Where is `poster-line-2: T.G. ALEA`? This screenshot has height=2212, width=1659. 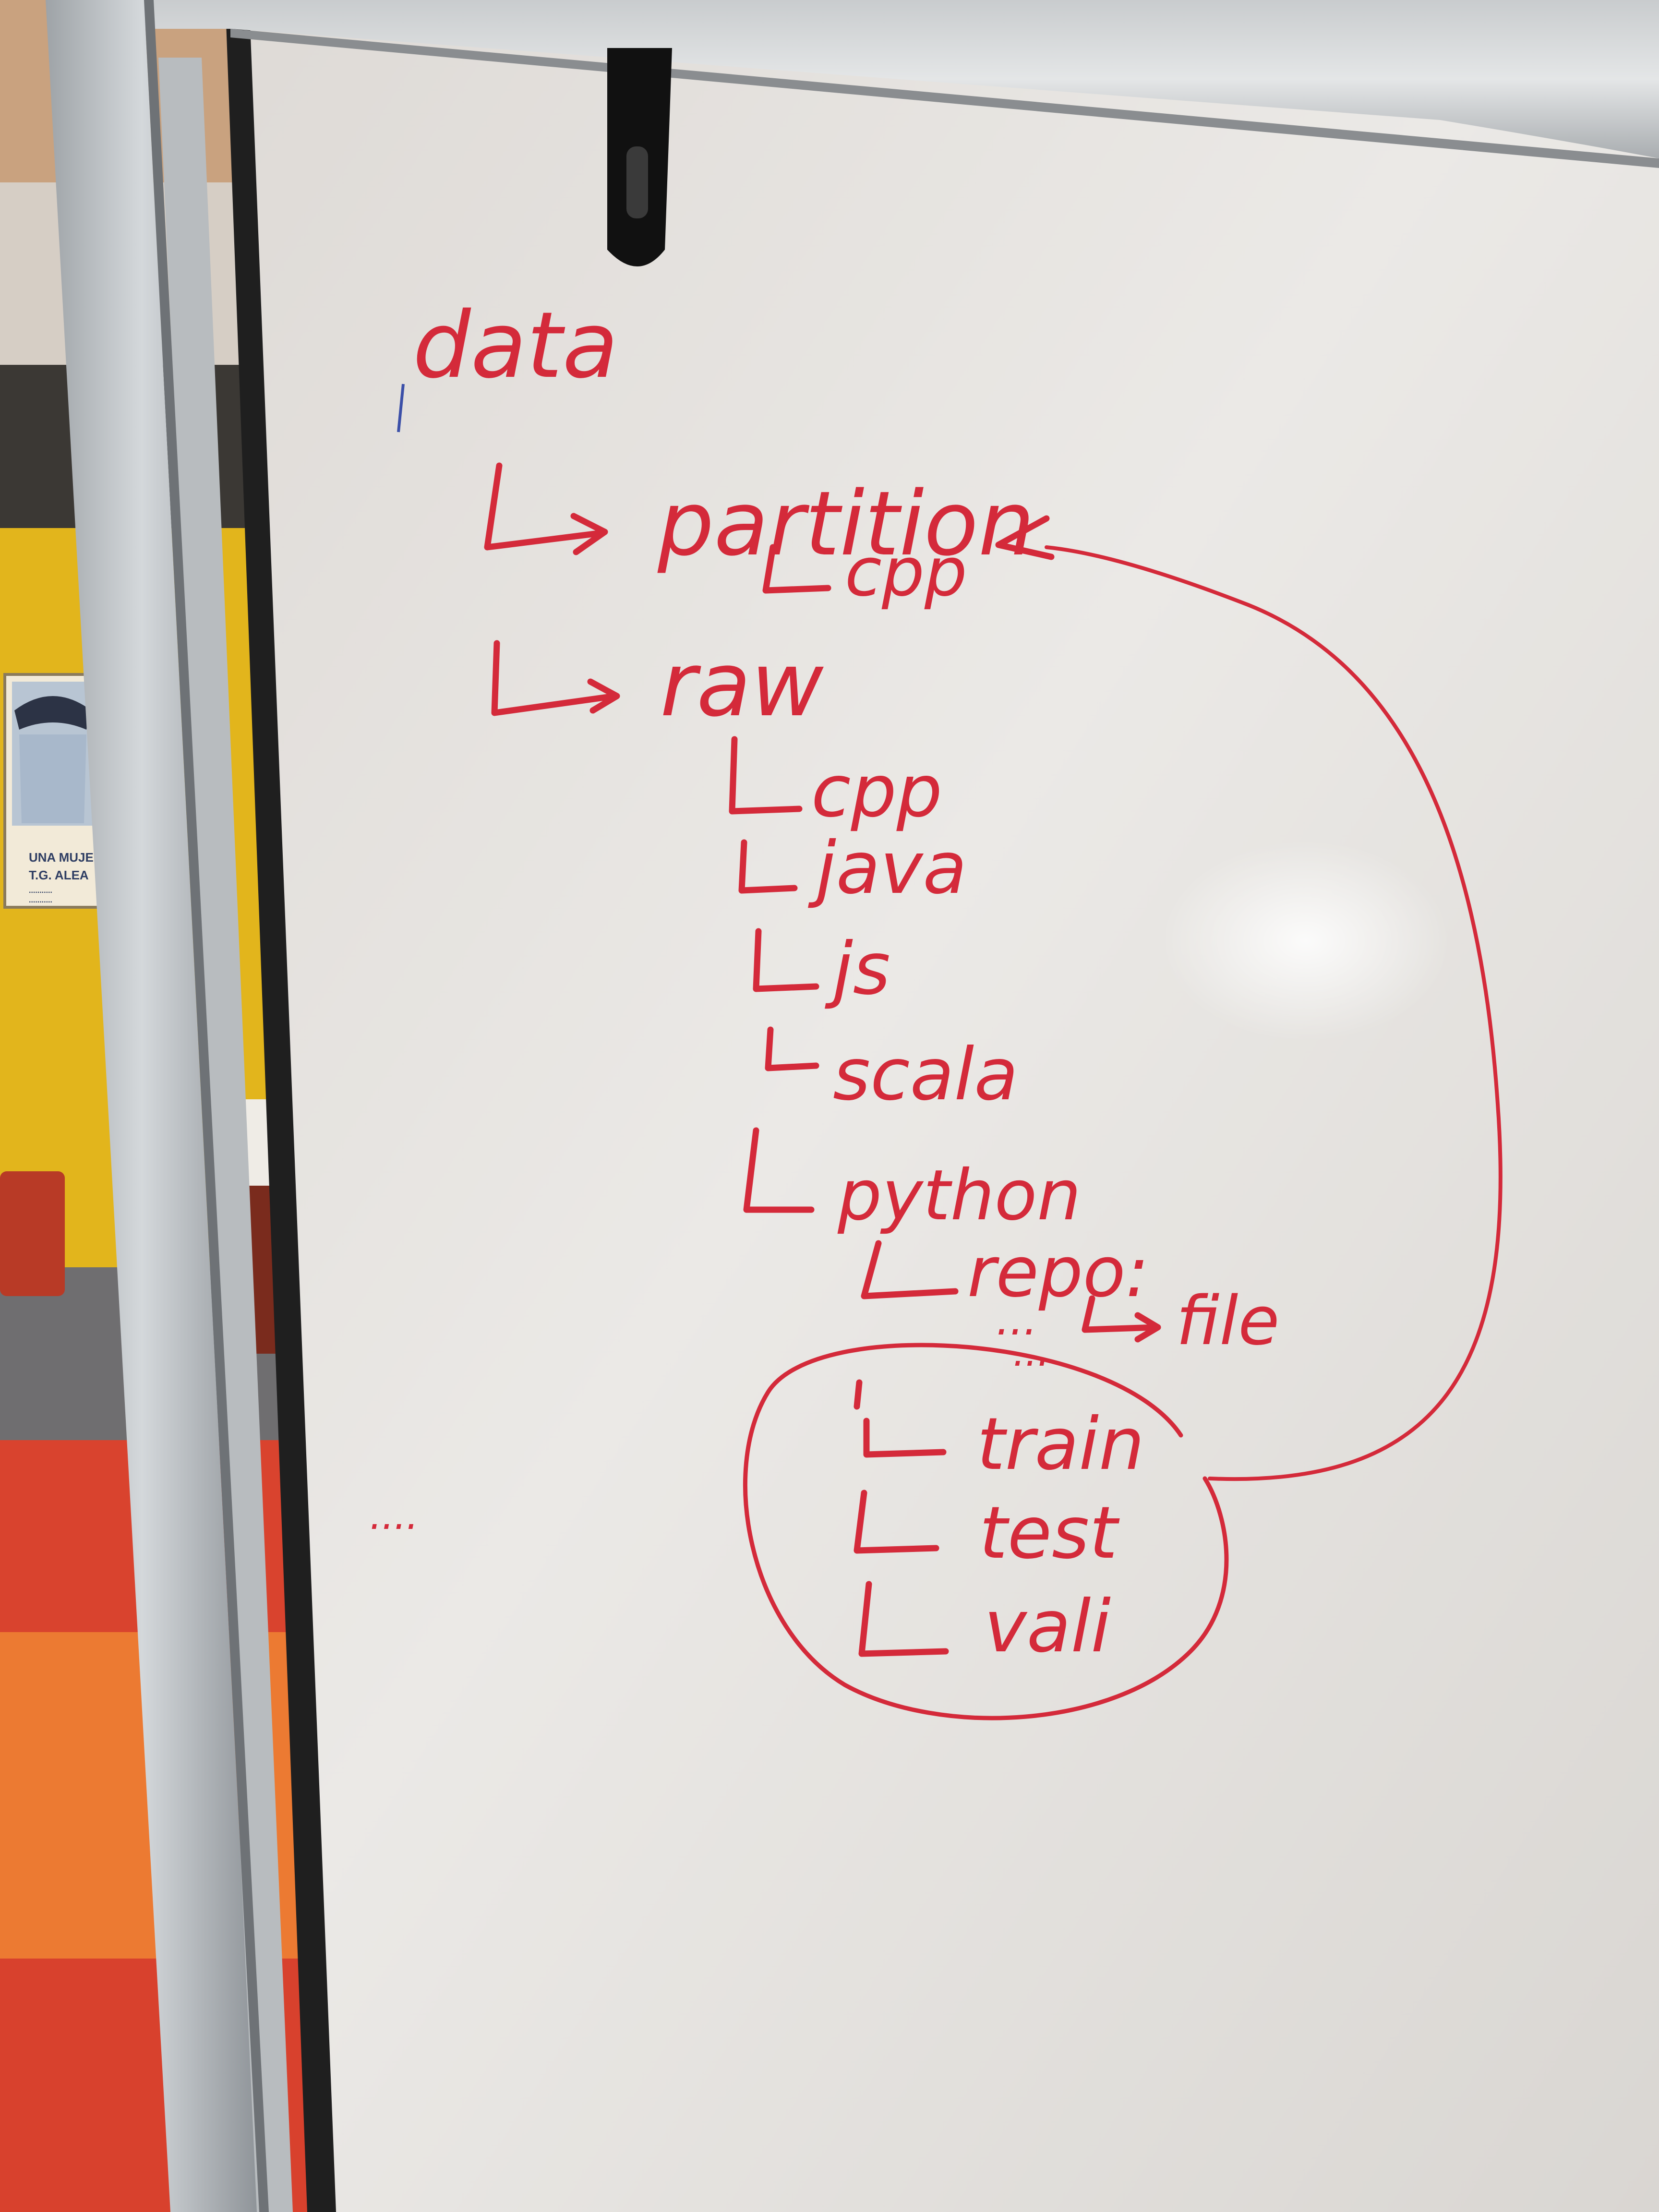
poster-line-2: T.G. ALEA is located at coordinates (59, 875).